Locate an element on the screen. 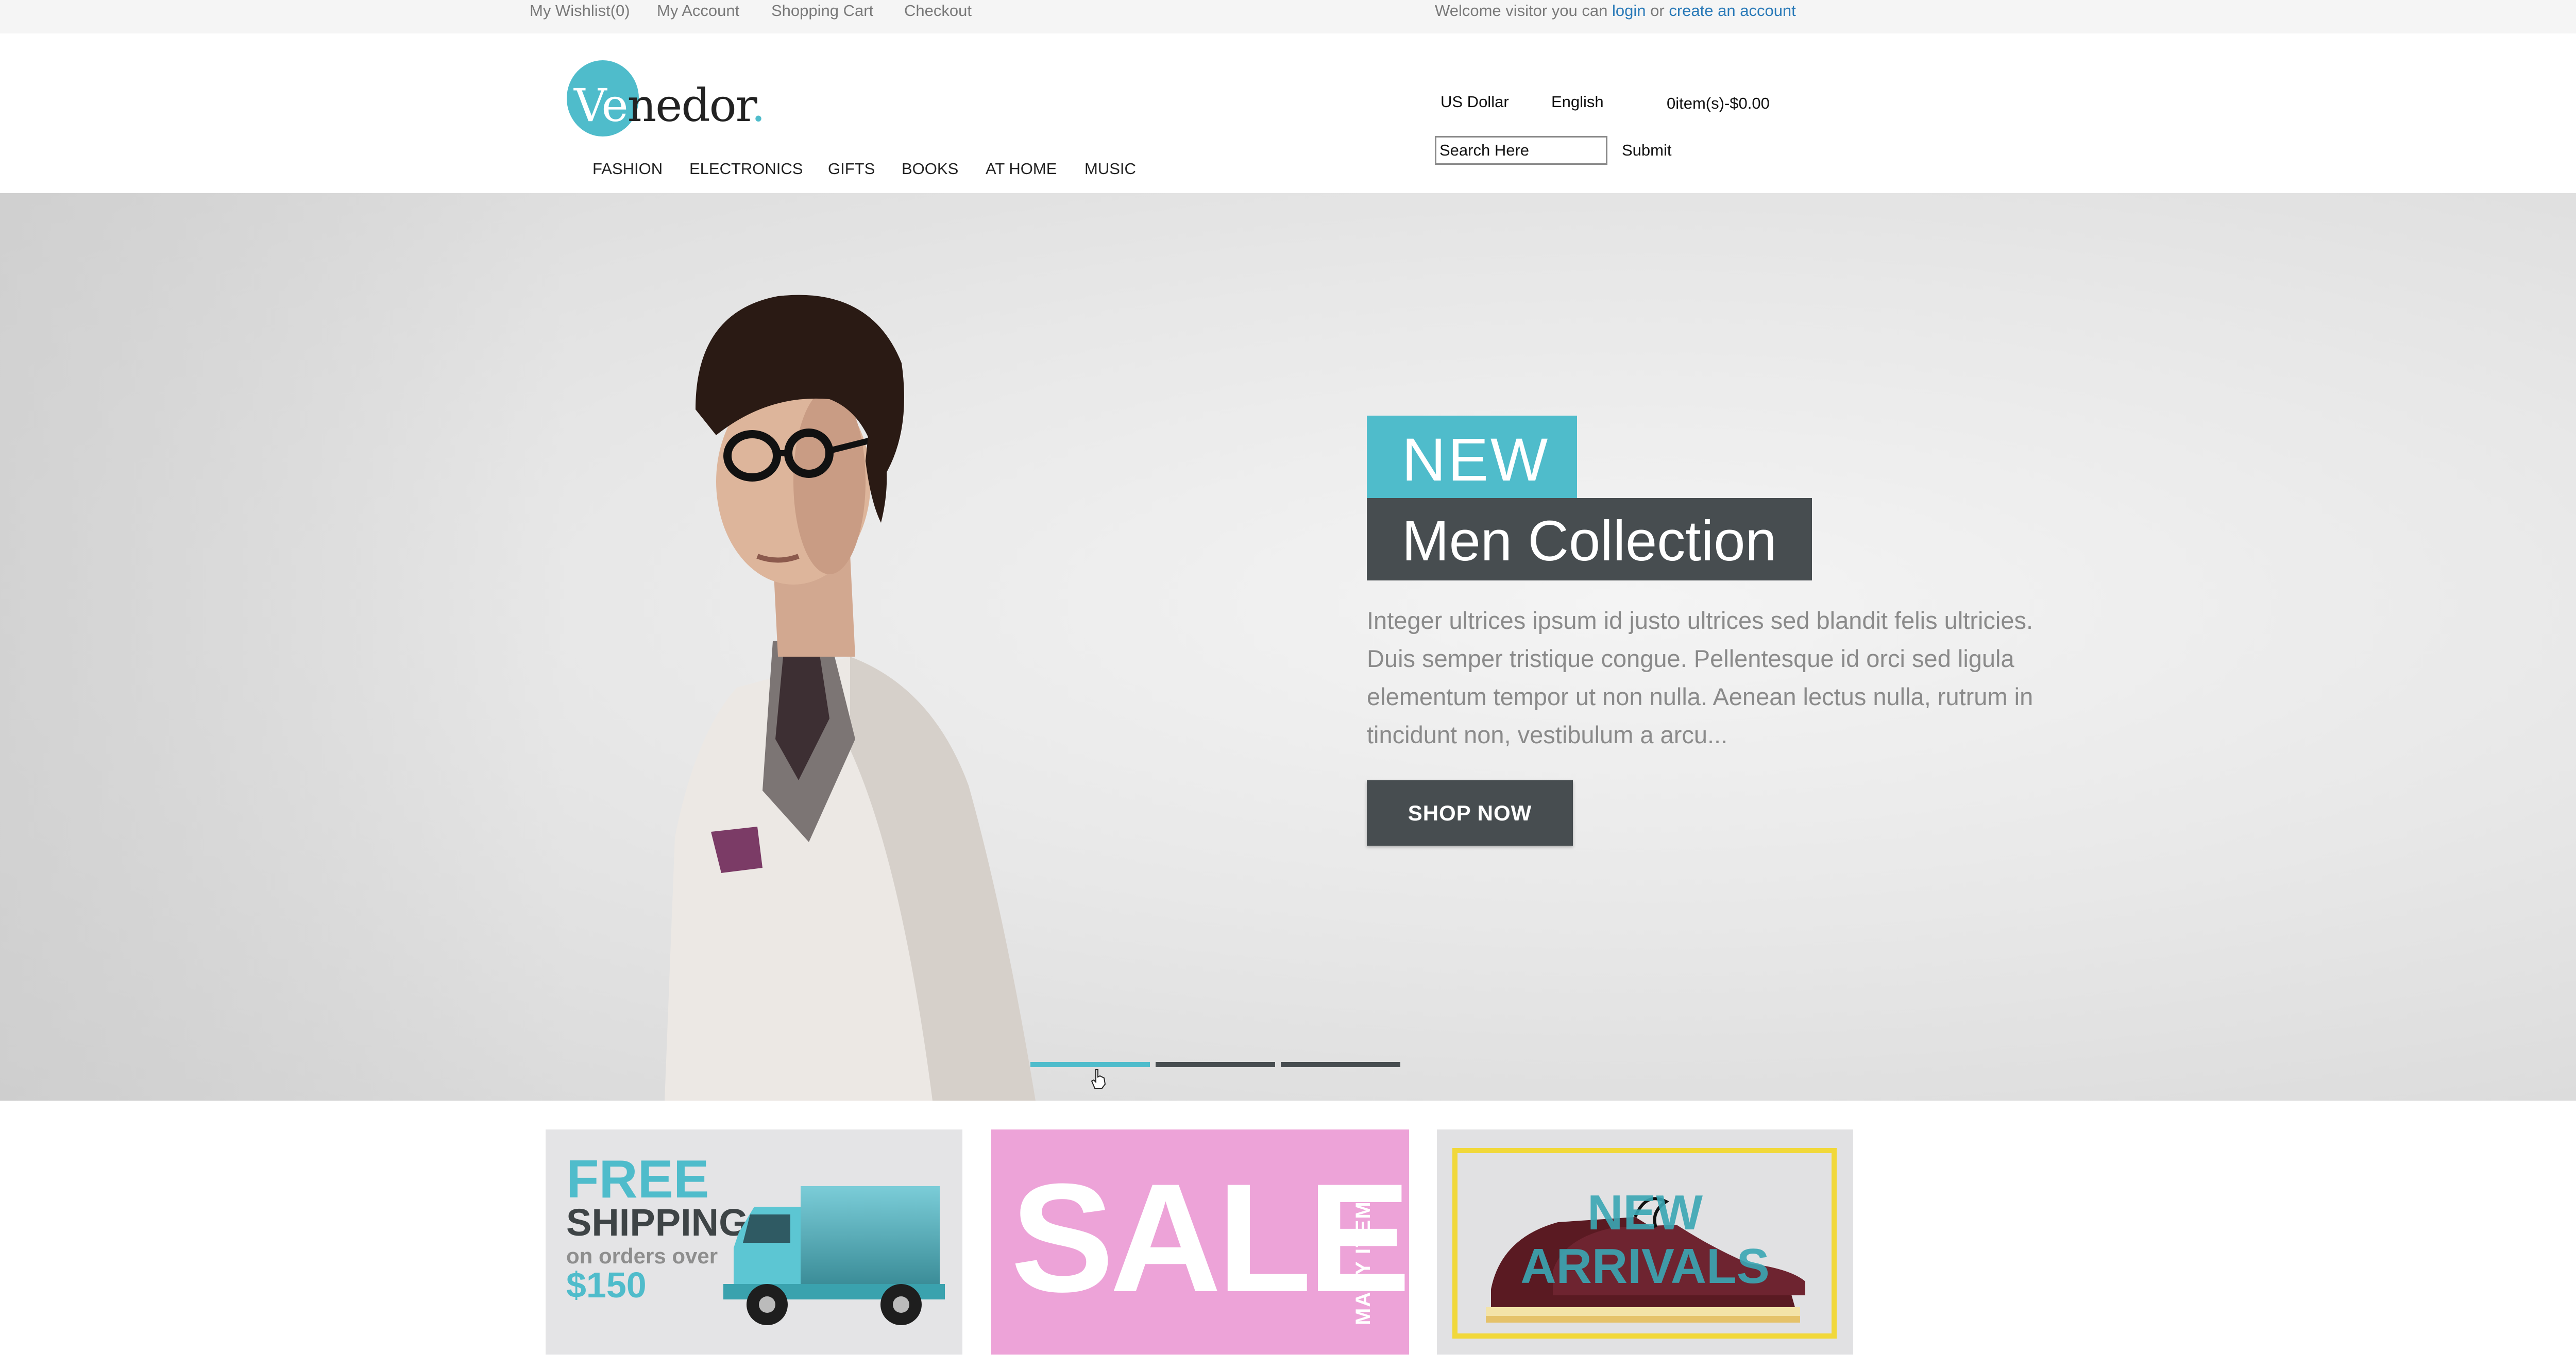 This screenshot has height=1370, width=2576. login-link: login is located at coordinates (1629, 11).